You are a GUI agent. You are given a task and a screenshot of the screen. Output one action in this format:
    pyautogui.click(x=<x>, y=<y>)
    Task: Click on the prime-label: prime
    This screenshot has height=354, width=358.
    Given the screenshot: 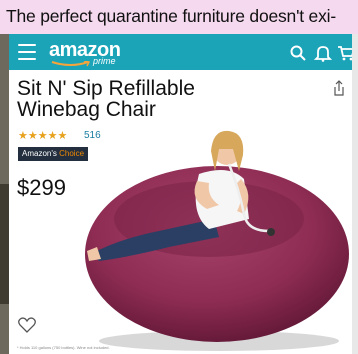 What is the action you would take?
    pyautogui.click(x=104, y=61)
    